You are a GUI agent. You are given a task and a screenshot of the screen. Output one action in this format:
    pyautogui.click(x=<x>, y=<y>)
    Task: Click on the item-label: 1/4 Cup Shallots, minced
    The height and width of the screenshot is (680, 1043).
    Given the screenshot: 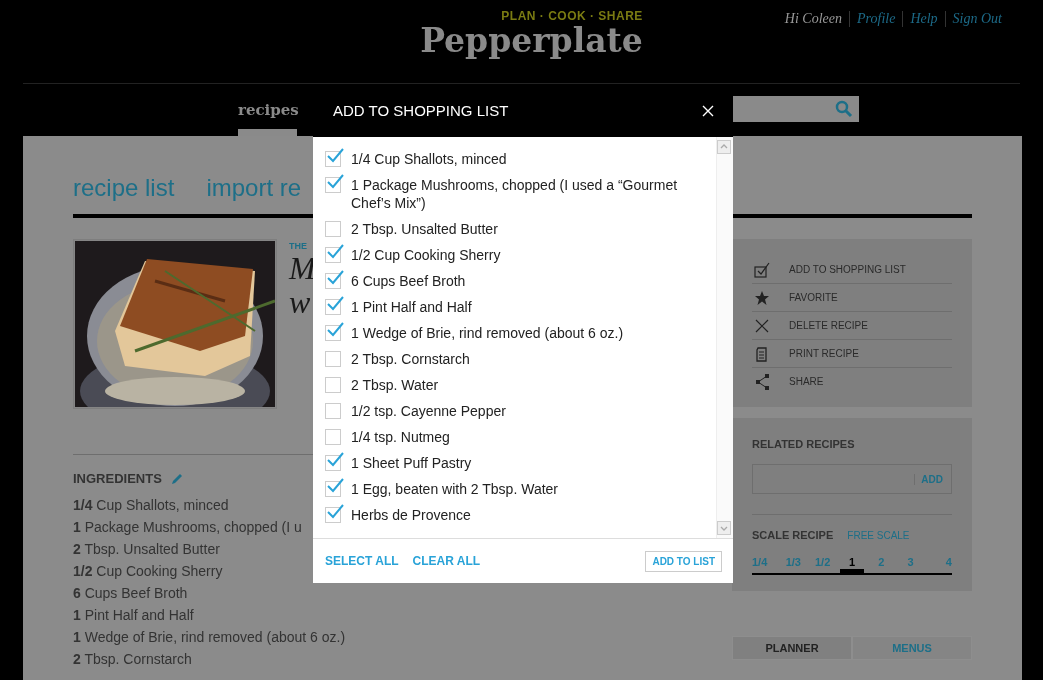 What is the action you would take?
    pyautogui.click(x=429, y=159)
    